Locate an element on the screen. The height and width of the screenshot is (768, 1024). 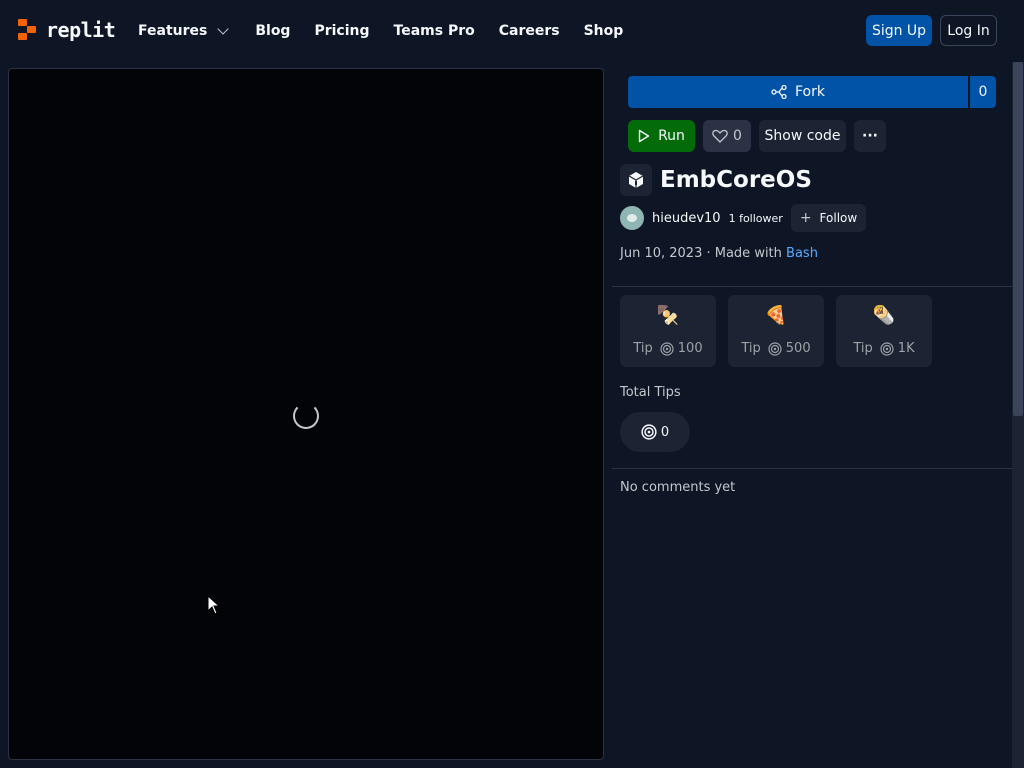
replit-logo: replit is located at coordinates (67, 30).